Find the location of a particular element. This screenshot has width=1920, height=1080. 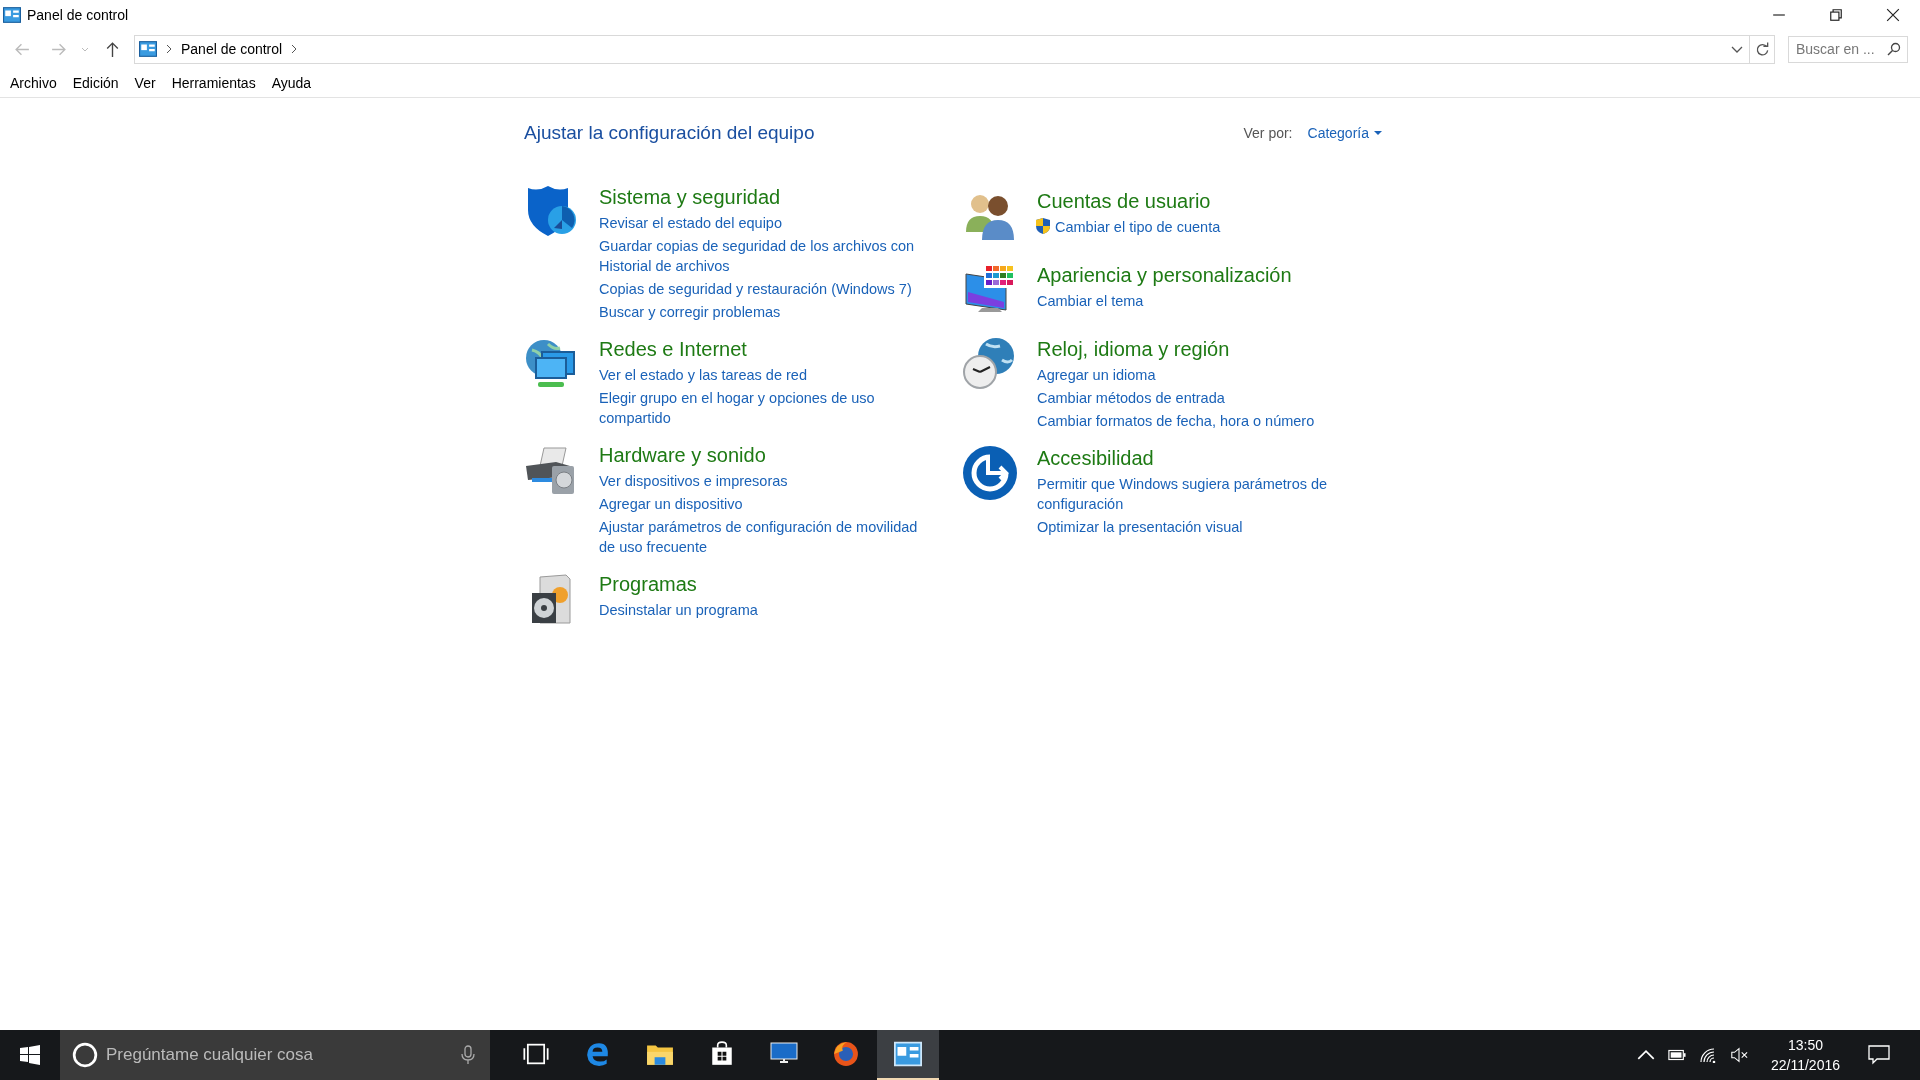

refresh-icon is located at coordinates (1762, 49).